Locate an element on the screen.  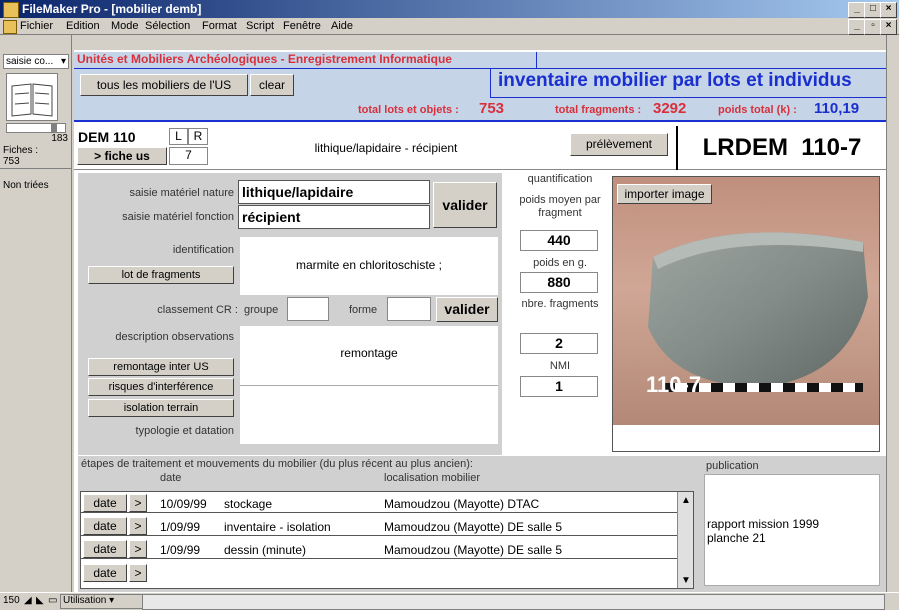
r-field: R is located at coordinates (198, 136).